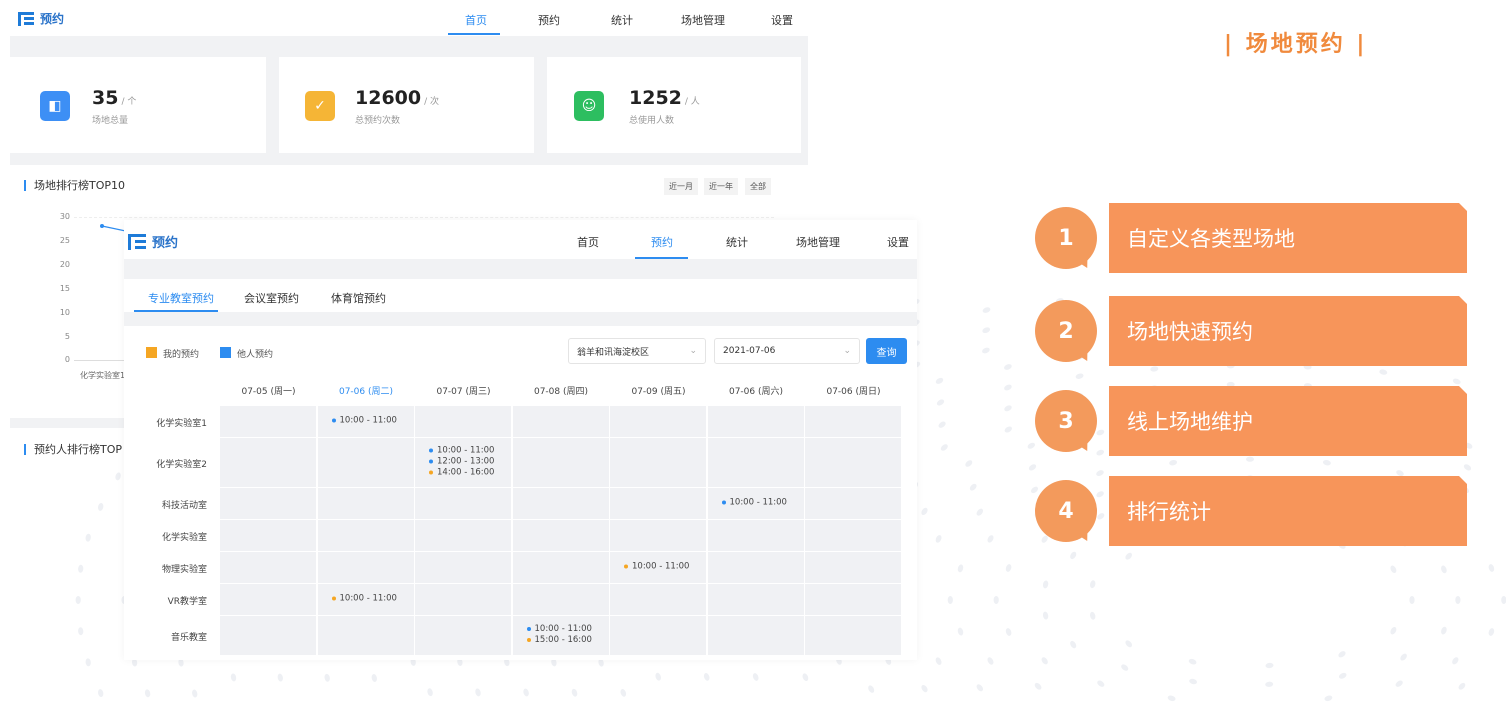 This screenshot has height=702, width=1506. Describe the element at coordinates (271, 298) in the screenshot. I see `tab-meeting-room: 会议室预约` at that location.